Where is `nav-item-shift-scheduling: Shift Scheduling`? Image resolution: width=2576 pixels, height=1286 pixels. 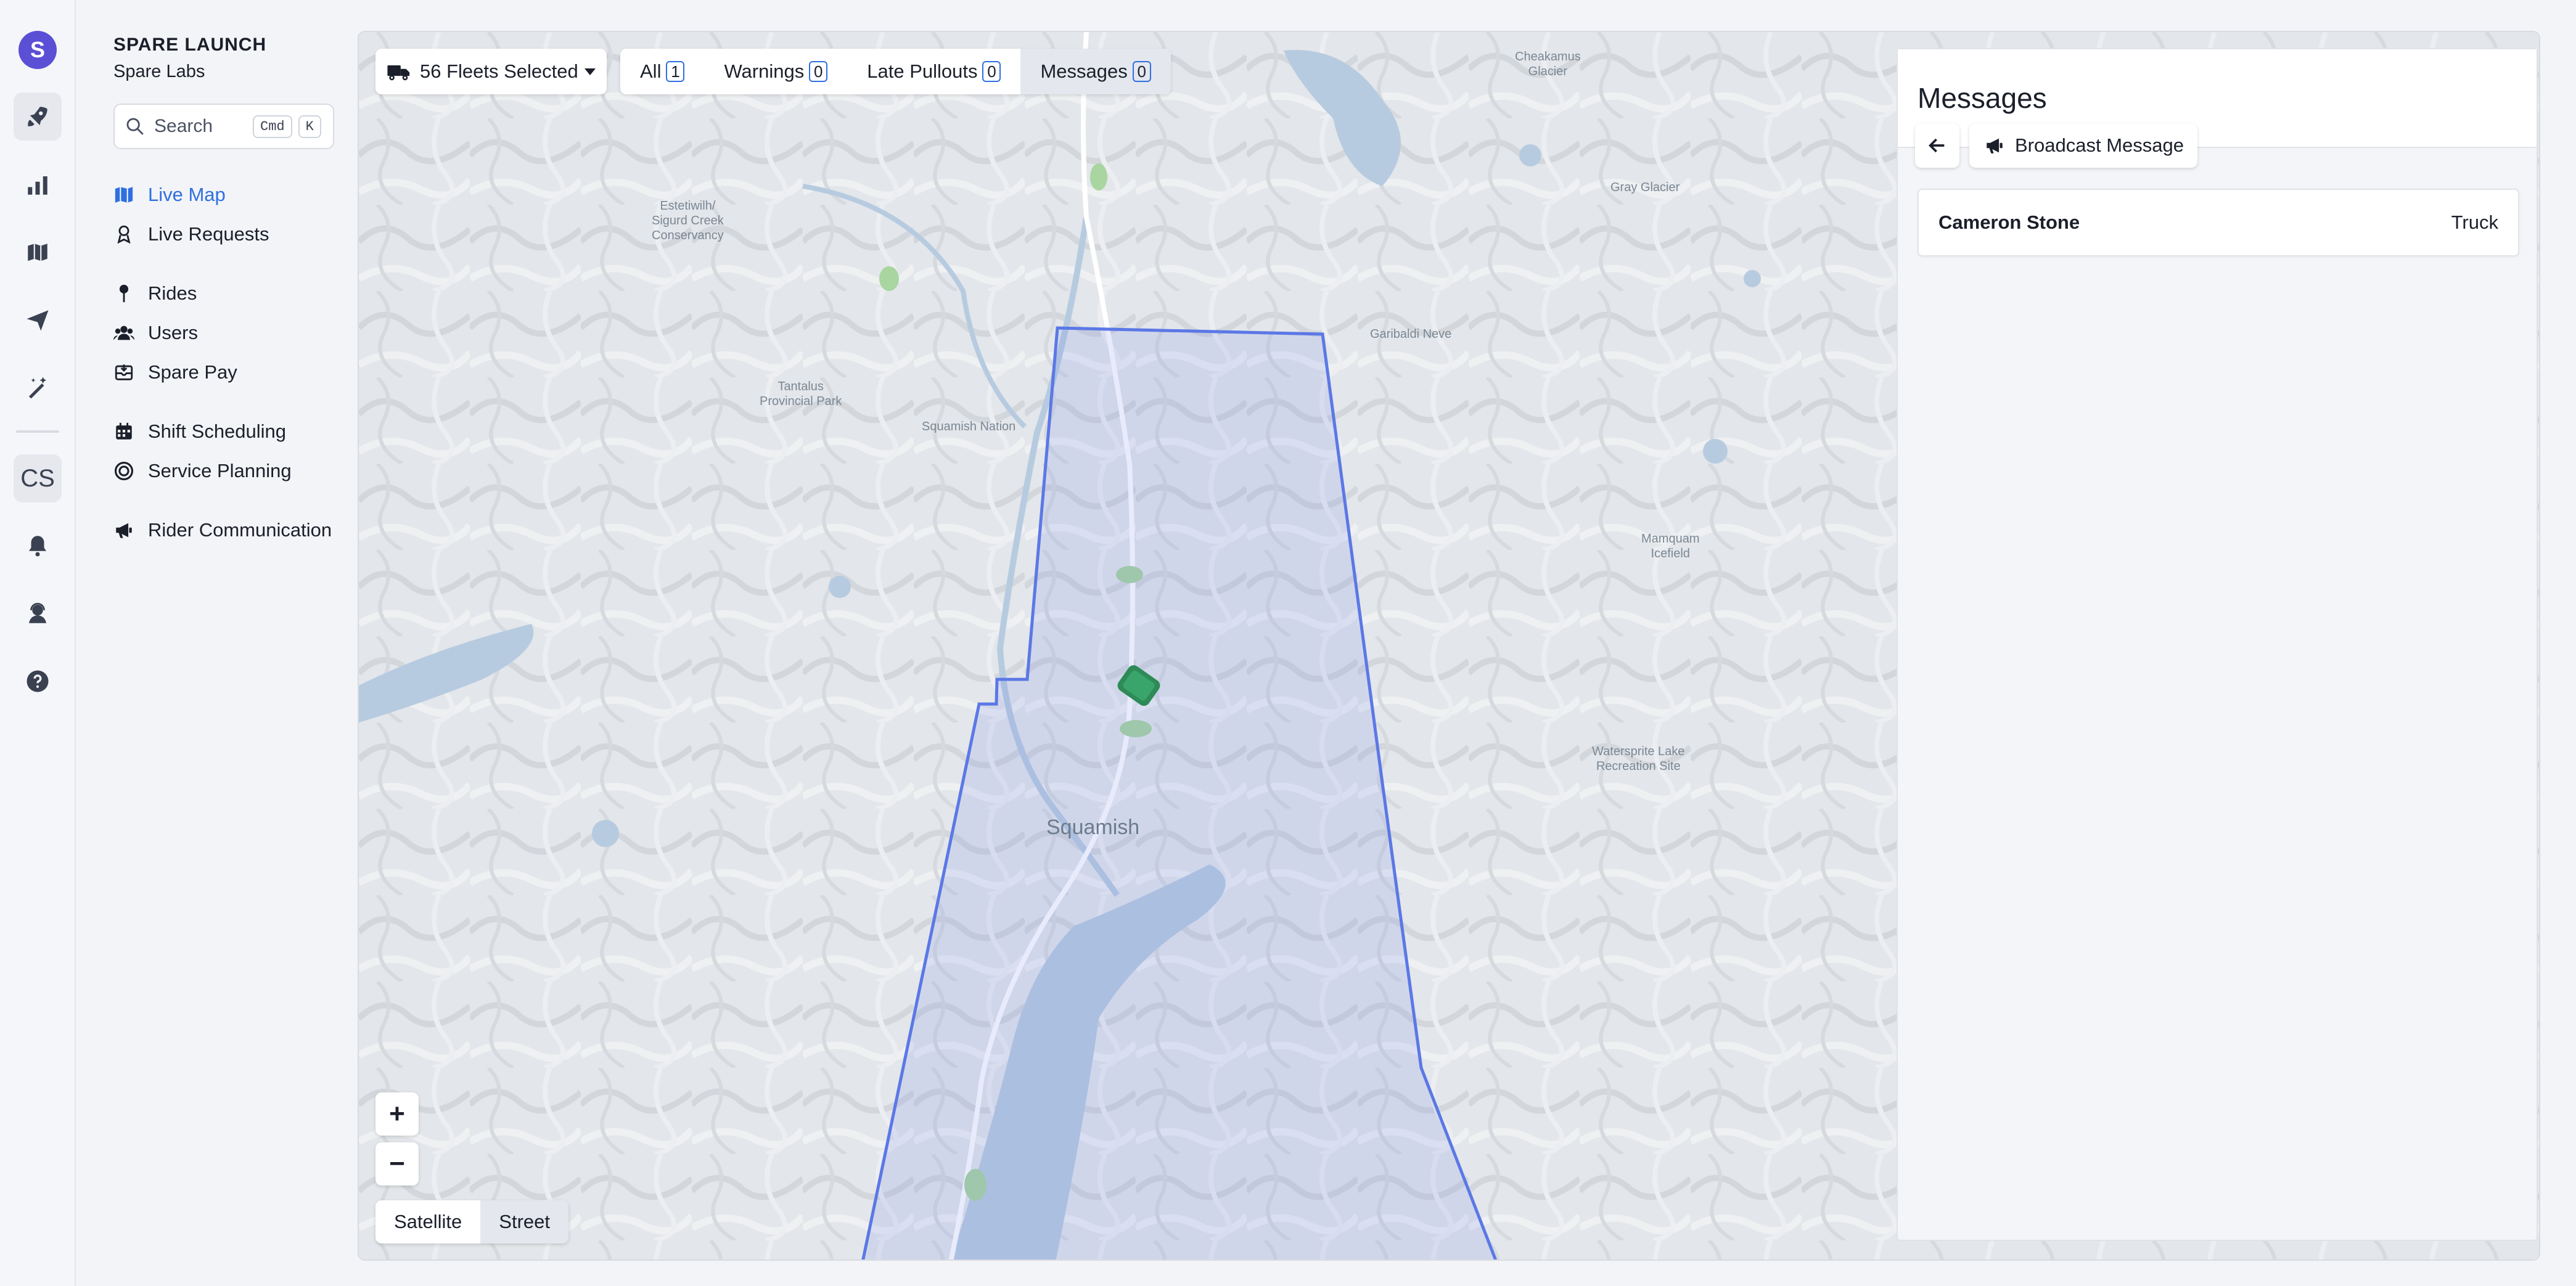
nav-item-shift-scheduling: Shift Scheduling is located at coordinates (199, 431).